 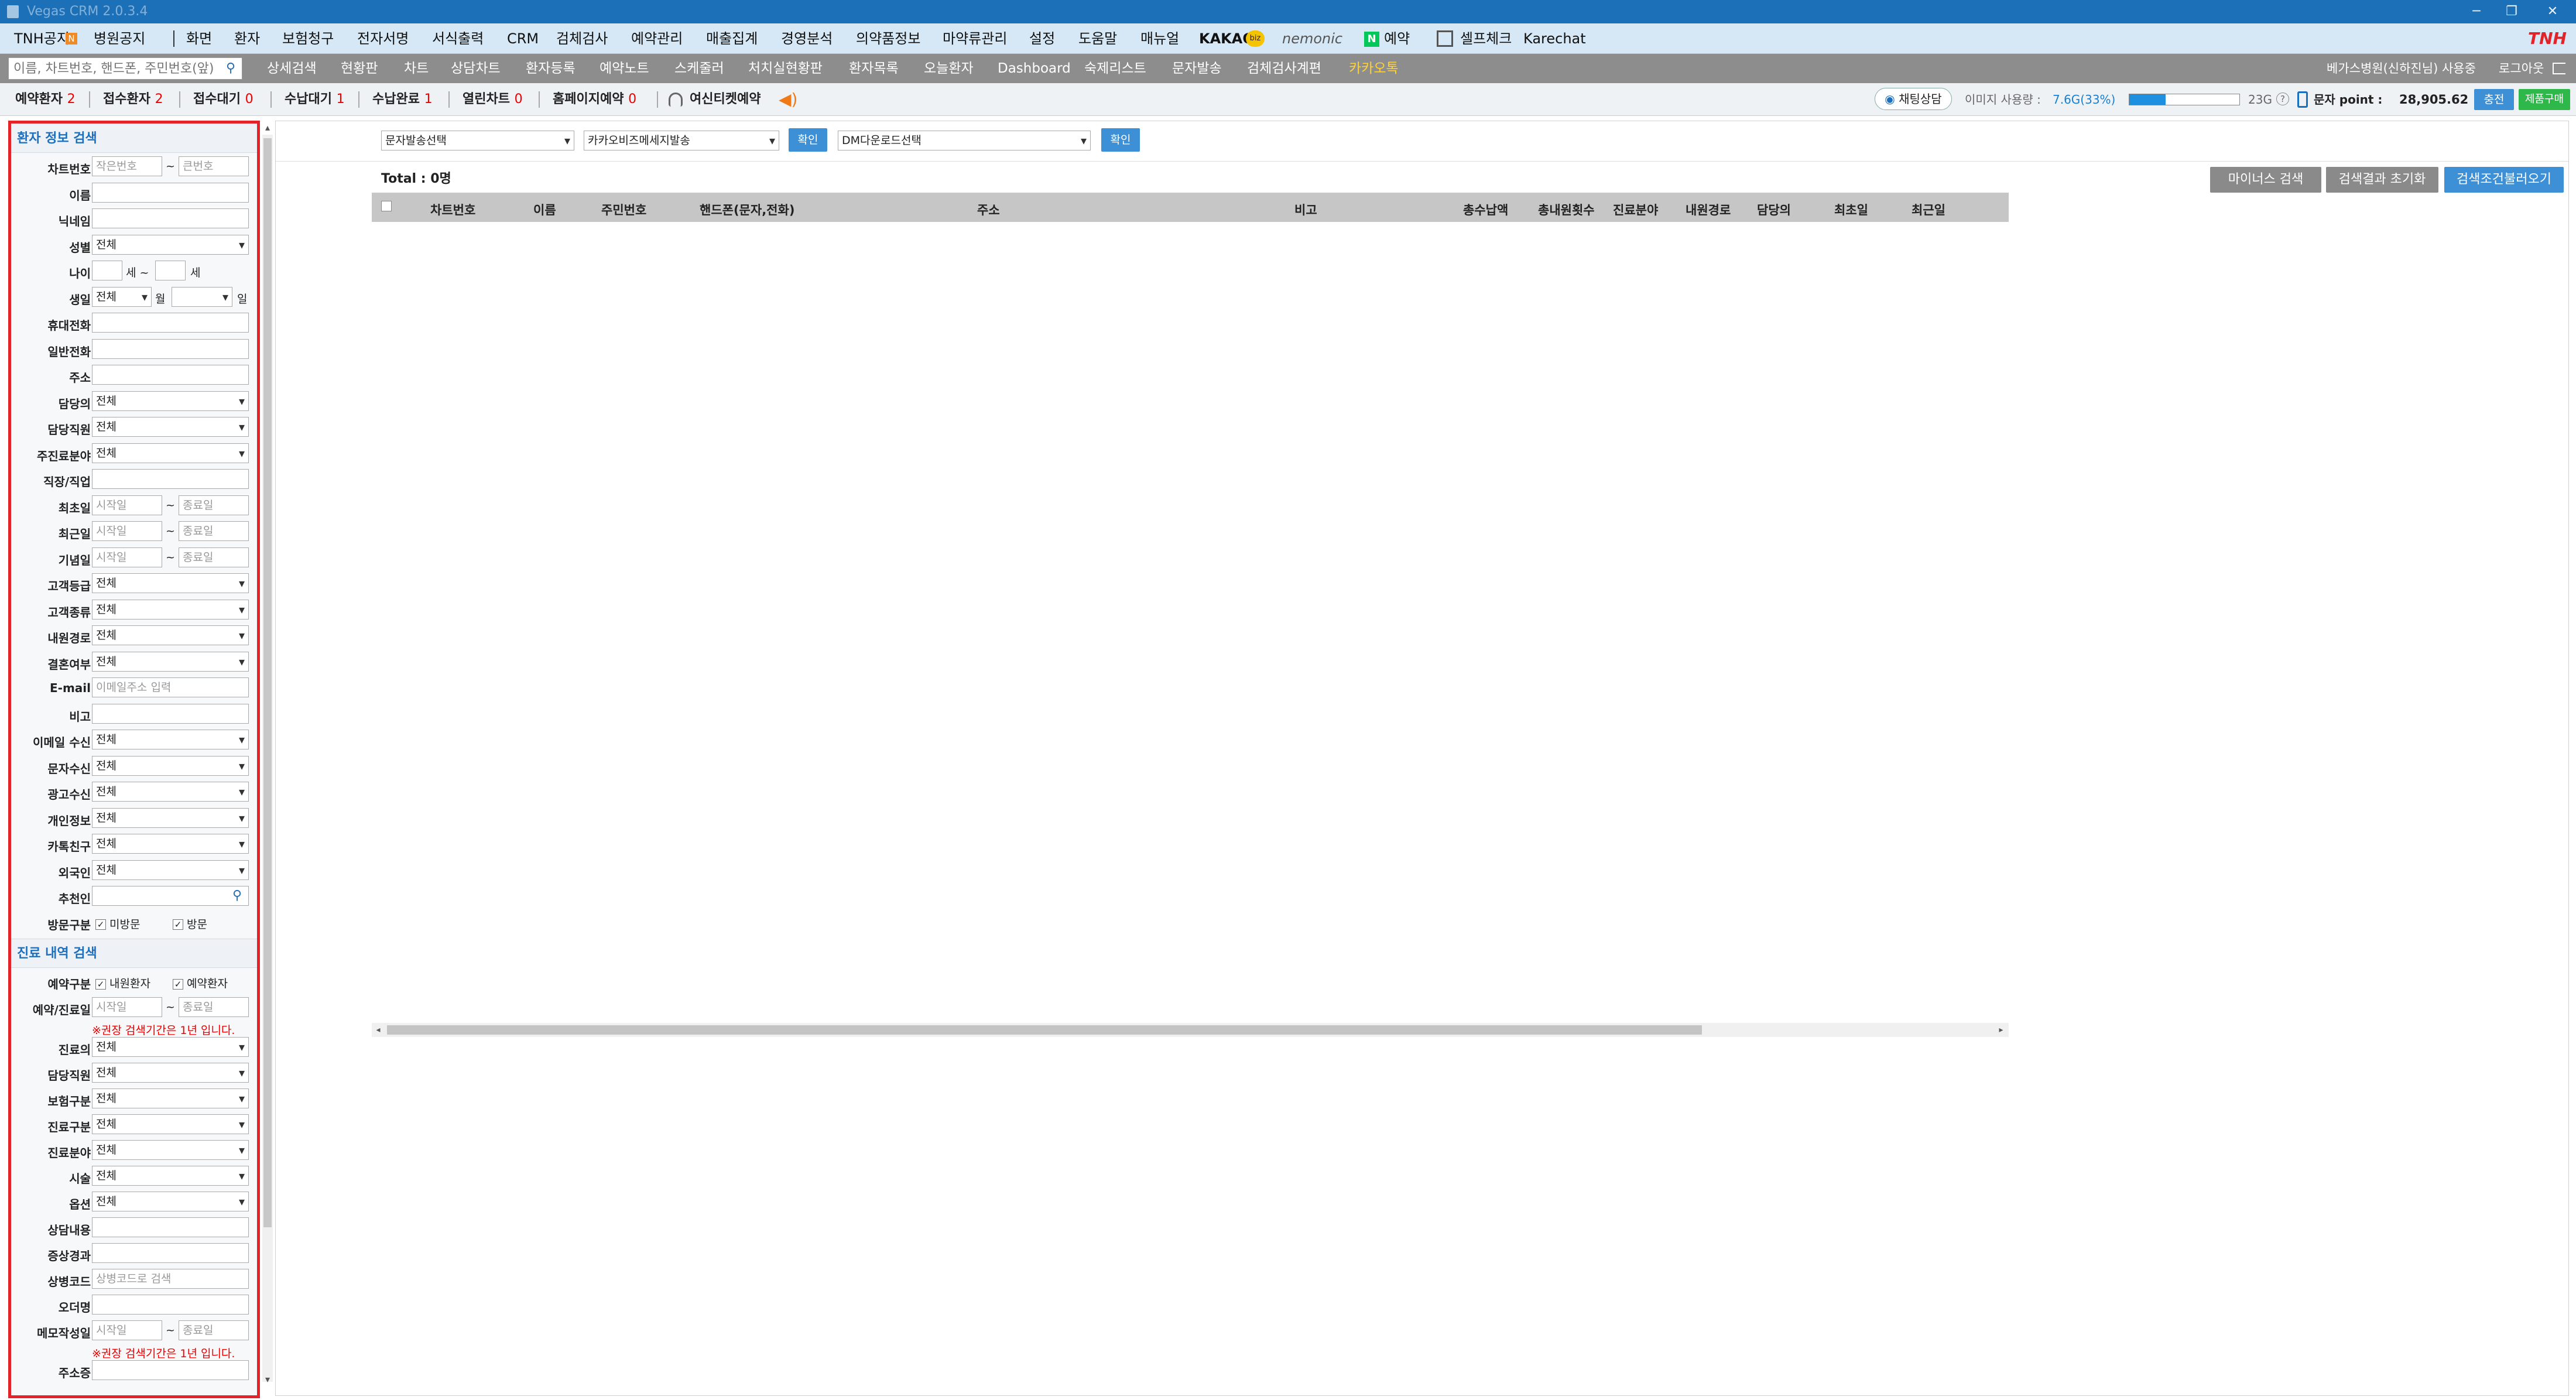 I want to click on tool-consult-chart: 상담차트, so click(x=476, y=68).